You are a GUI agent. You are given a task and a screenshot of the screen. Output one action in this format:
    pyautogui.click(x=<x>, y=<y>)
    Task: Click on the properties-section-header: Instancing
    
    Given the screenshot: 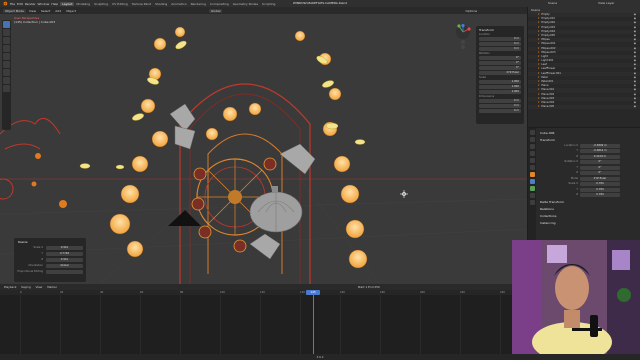 What is the action you would take?
    pyautogui.click(x=590, y=223)
    